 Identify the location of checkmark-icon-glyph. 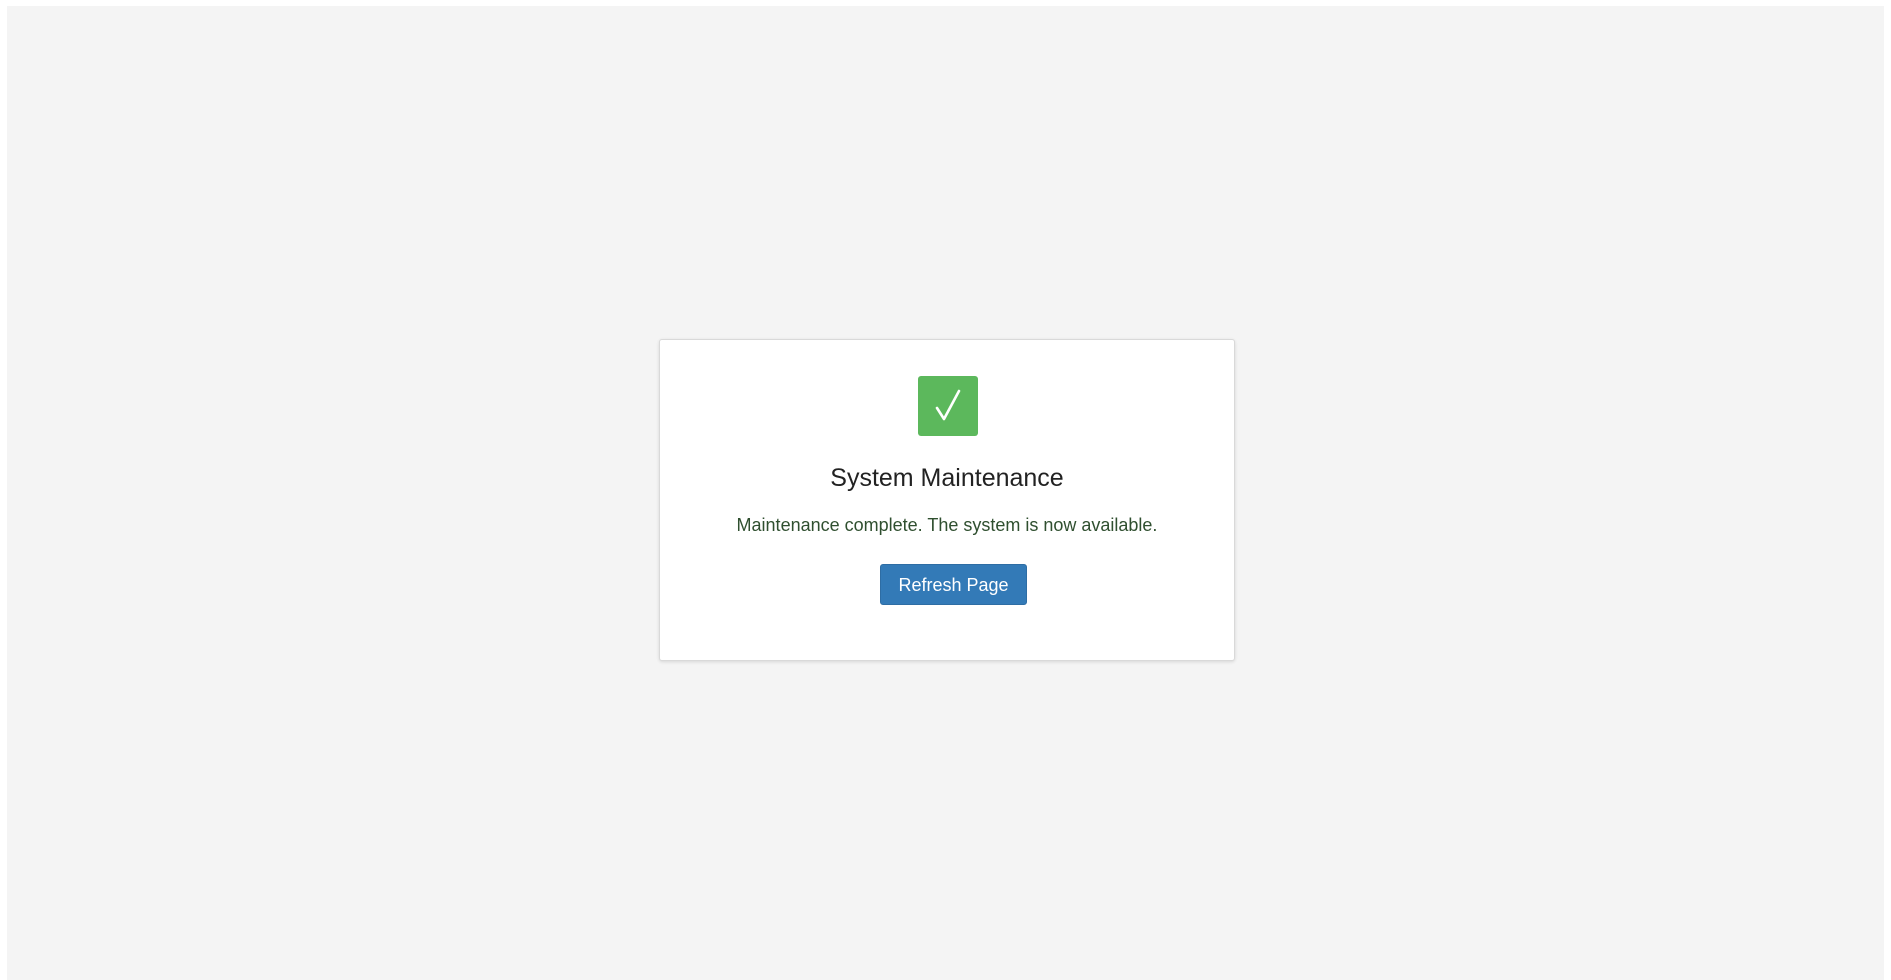
(948, 405).